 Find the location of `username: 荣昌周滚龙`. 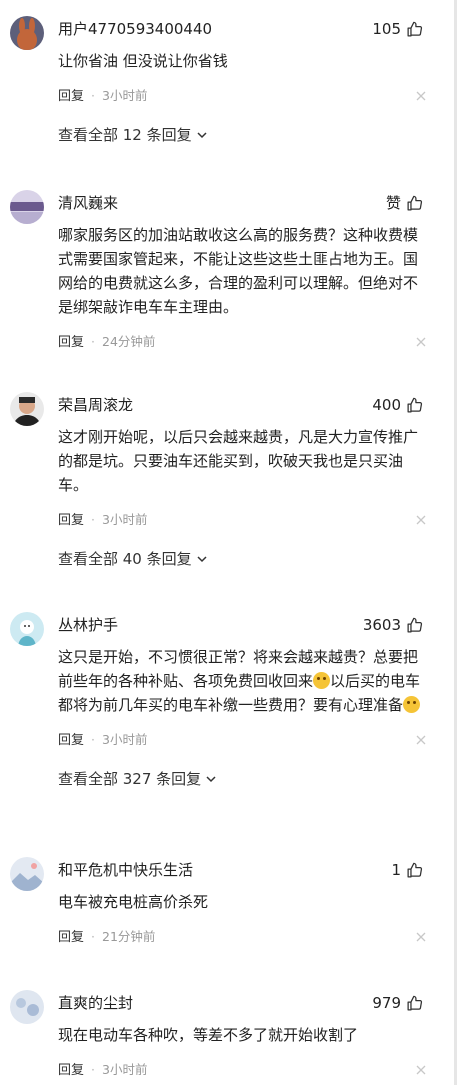

username: 荣昌周滚龙 is located at coordinates (95, 405).